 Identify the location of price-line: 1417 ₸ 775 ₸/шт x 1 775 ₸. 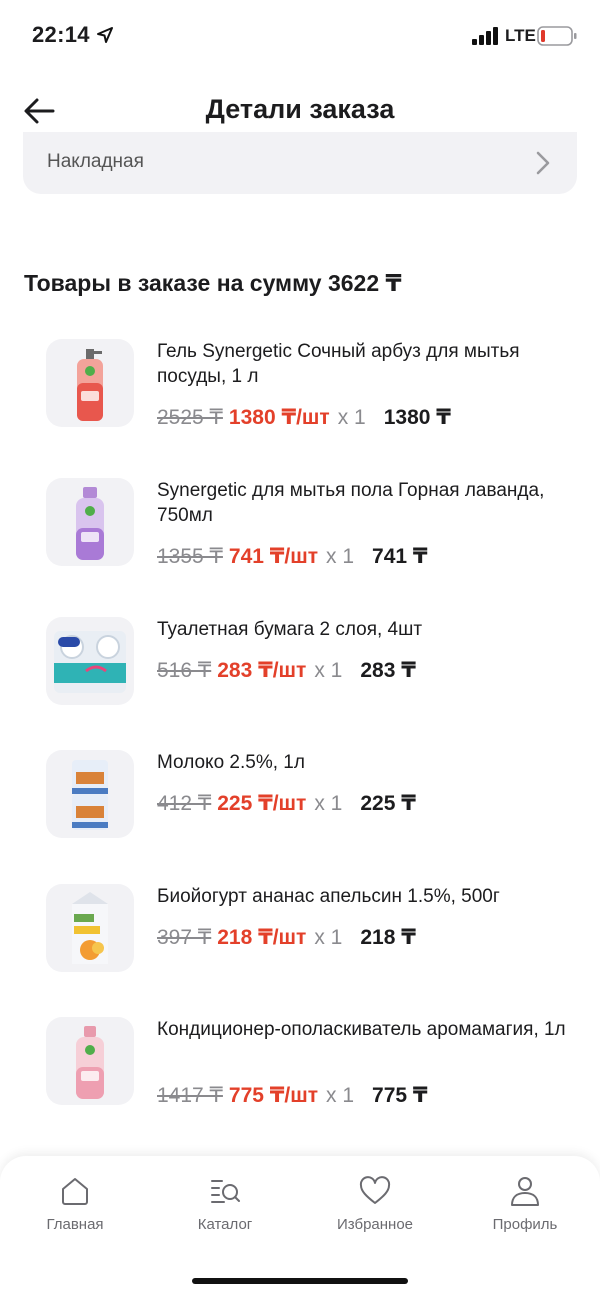
(292, 1095).